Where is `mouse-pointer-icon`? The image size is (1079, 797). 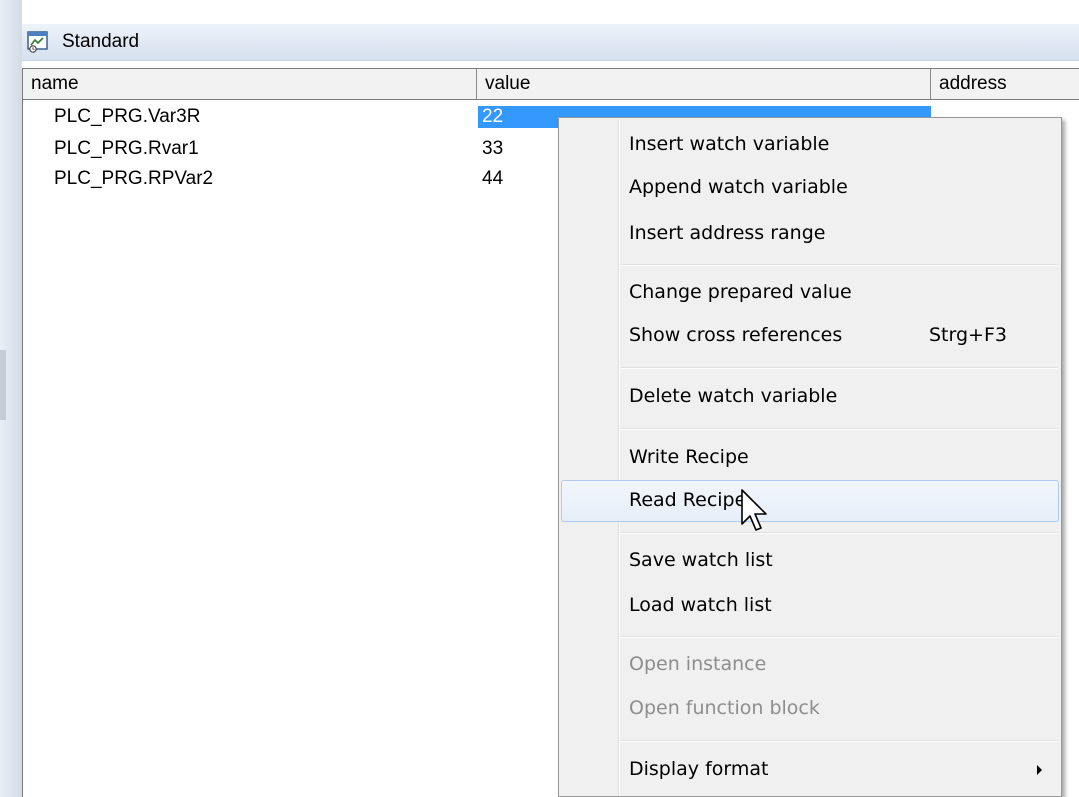
mouse-pointer-icon is located at coordinates (754, 510).